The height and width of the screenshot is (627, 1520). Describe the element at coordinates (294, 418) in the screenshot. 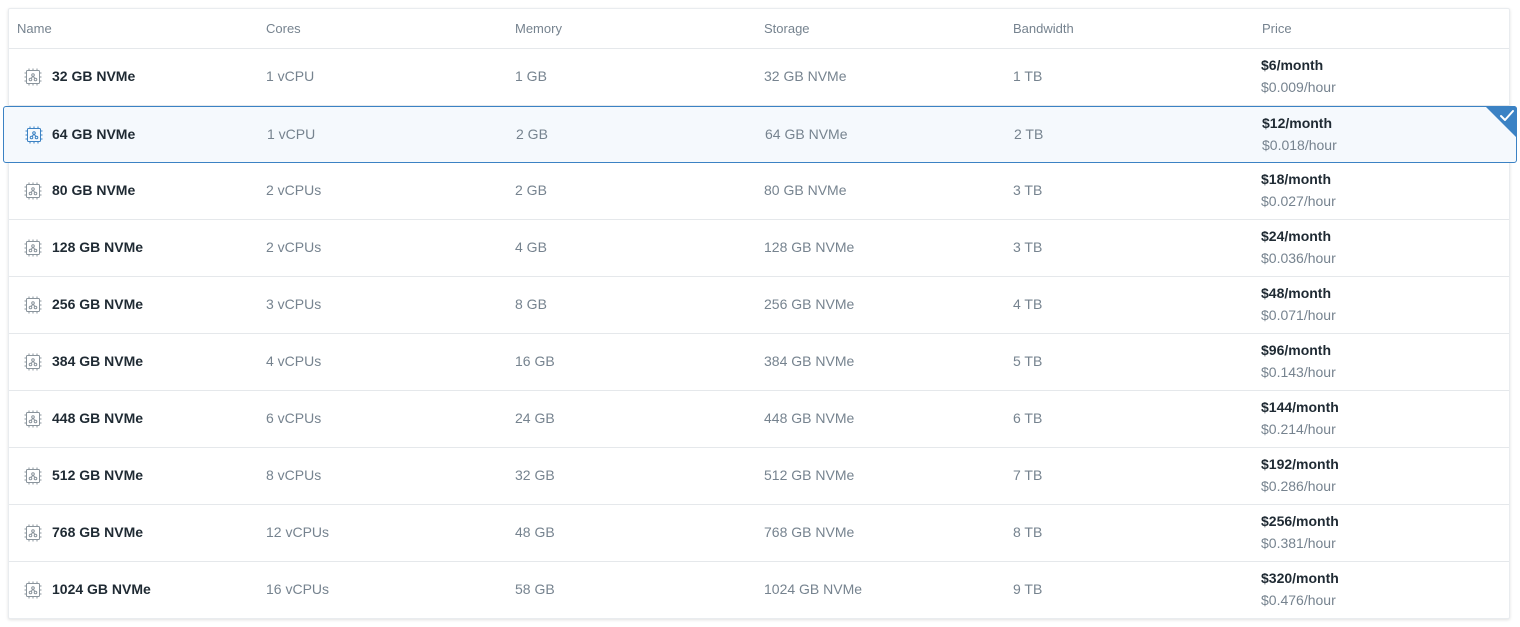

I see `plan-cores: 6 vCPUs` at that location.